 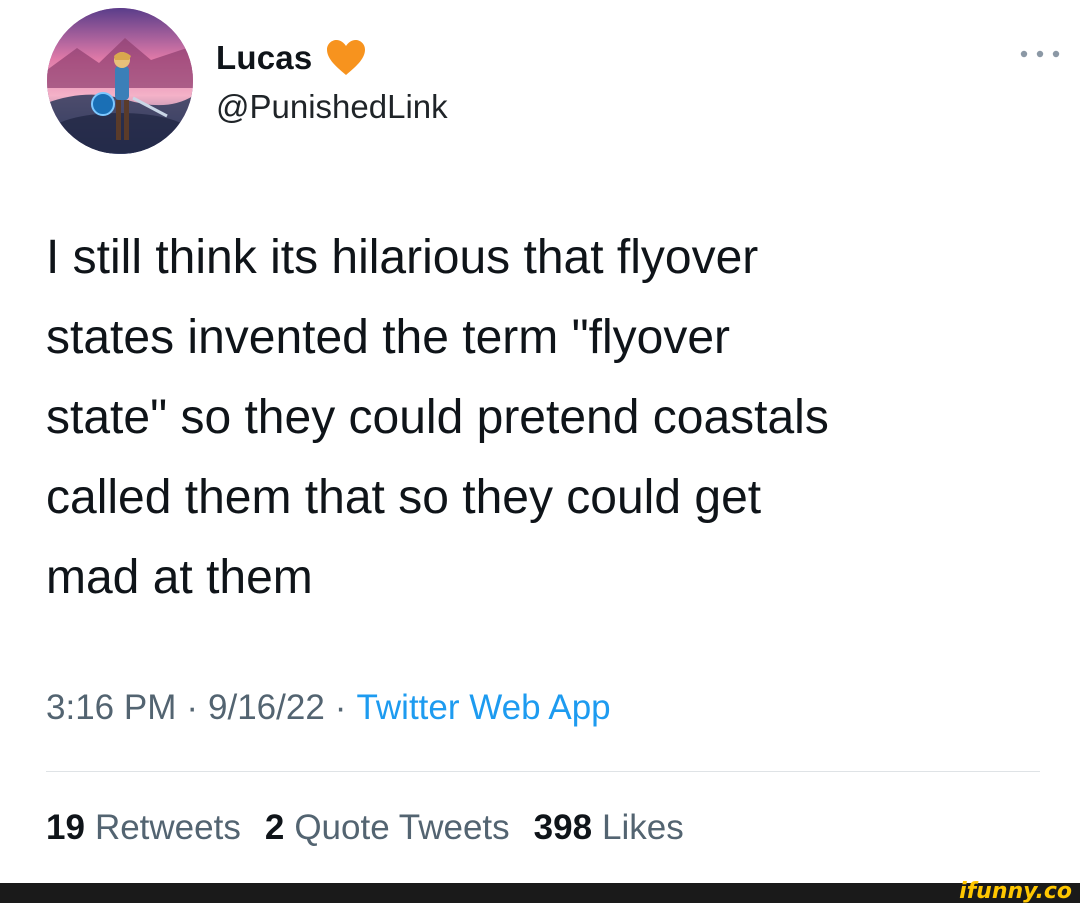 What do you see at coordinates (643, 827) in the screenshot?
I see `likes-label: Likes` at bounding box center [643, 827].